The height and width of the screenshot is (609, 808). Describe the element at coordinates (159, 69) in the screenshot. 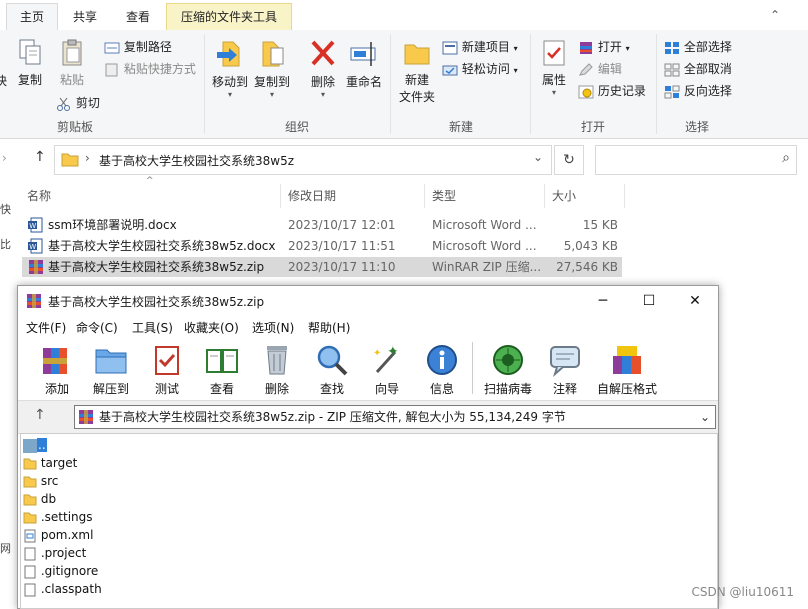

I see `paste-shortcut-label: 粘贴快捷方式` at that location.